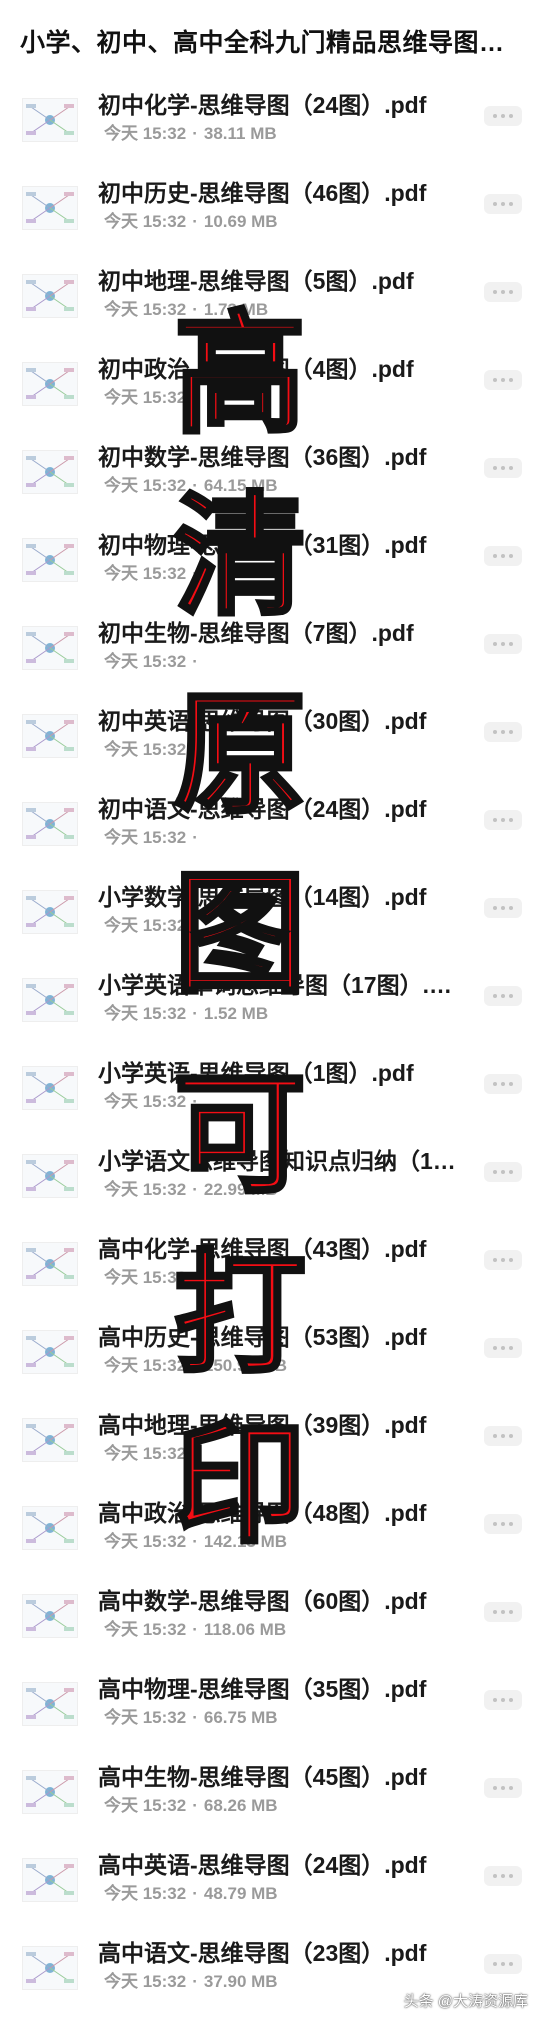 The width and height of the screenshot is (540, 2021). Describe the element at coordinates (274, 1630) in the screenshot. I see `file-meta: 今天 15:32 · 118.06 MB` at that location.